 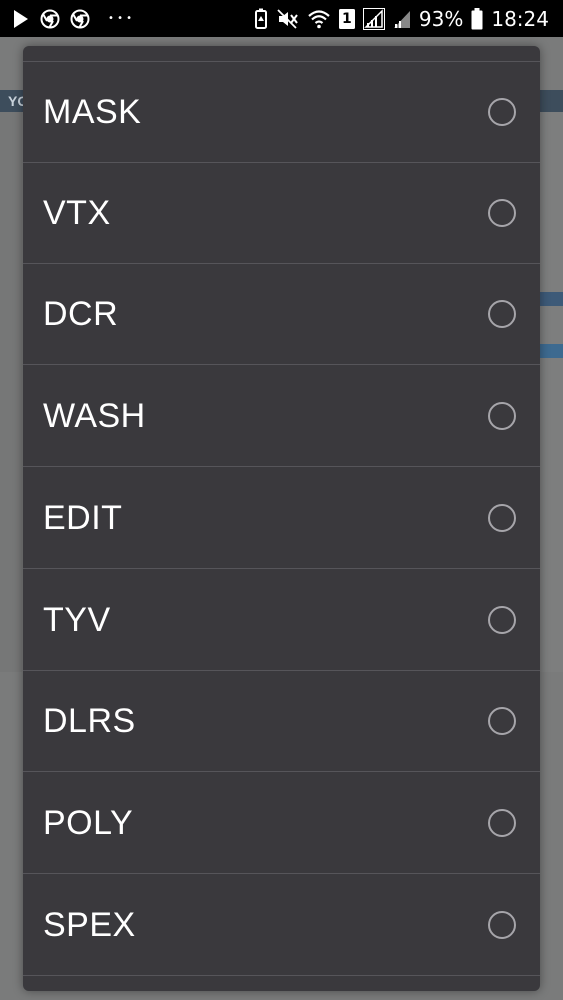 What do you see at coordinates (77, 619) in the screenshot?
I see `option-label: TYV` at bounding box center [77, 619].